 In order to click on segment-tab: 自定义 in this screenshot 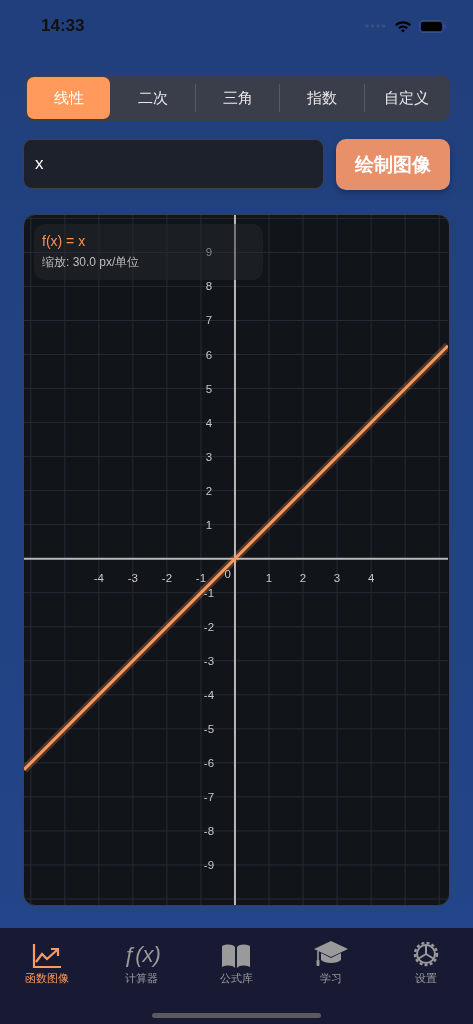, I will do `click(406, 98)`.